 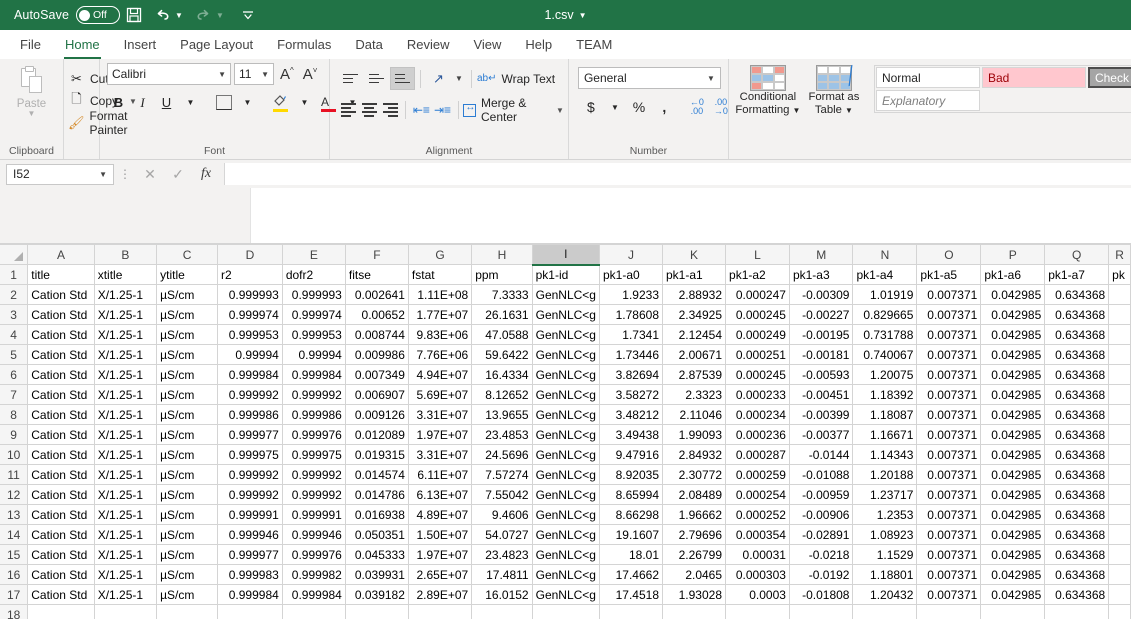 What do you see at coordinates (178, 174) in the screenshot?
I see `confirm-icon: ✓` at bounding box center [178, 174].